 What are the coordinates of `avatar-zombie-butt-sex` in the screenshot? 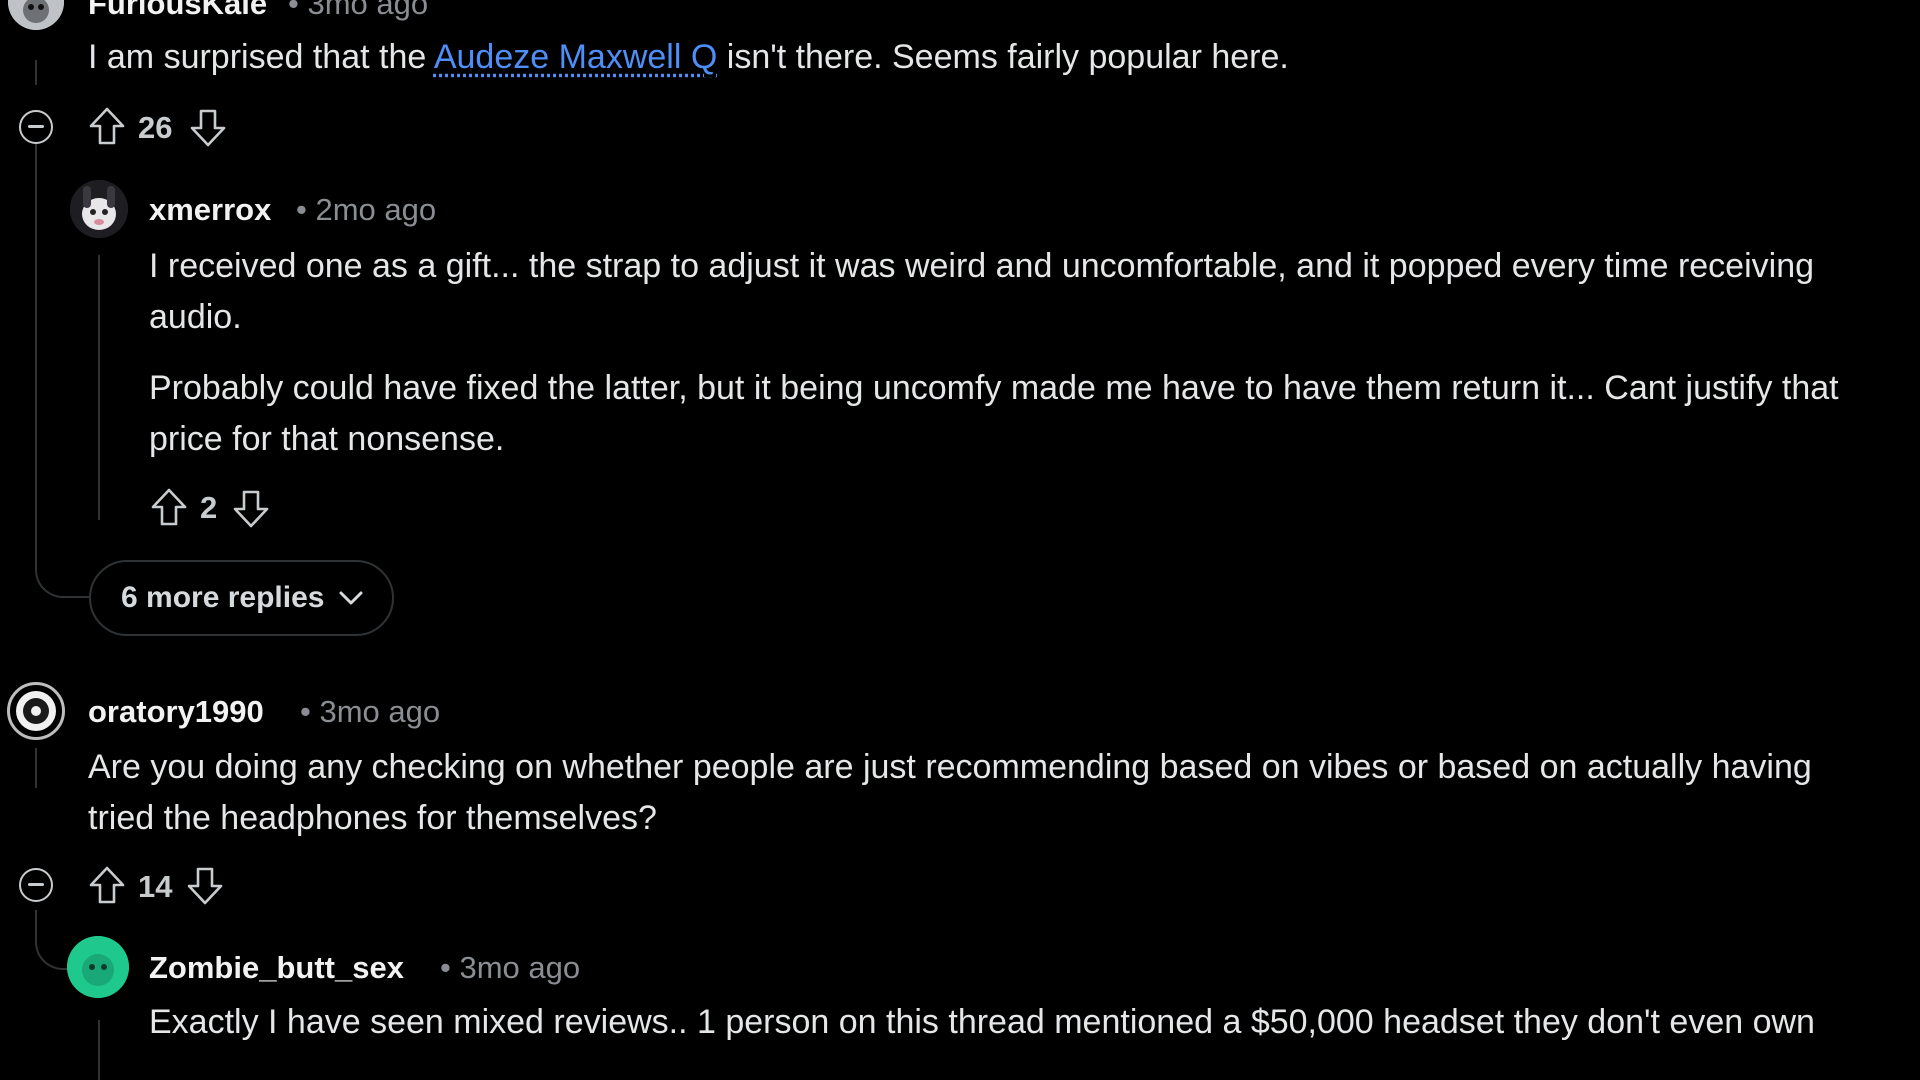 It's located at (98, 967).